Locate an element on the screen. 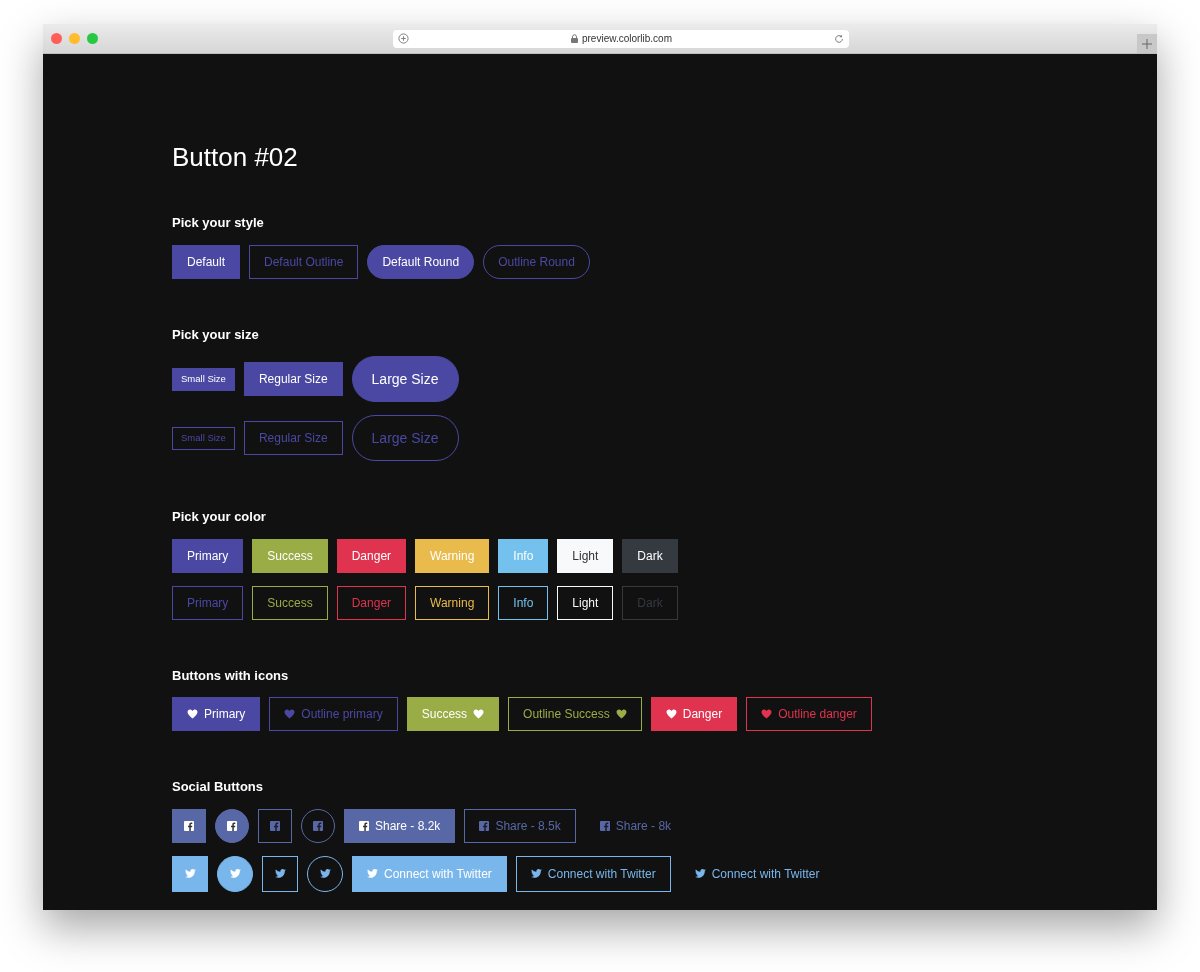 This screenshot has height=972, width=1200. section-title: Pick your size is located at coordinates (216, 334).